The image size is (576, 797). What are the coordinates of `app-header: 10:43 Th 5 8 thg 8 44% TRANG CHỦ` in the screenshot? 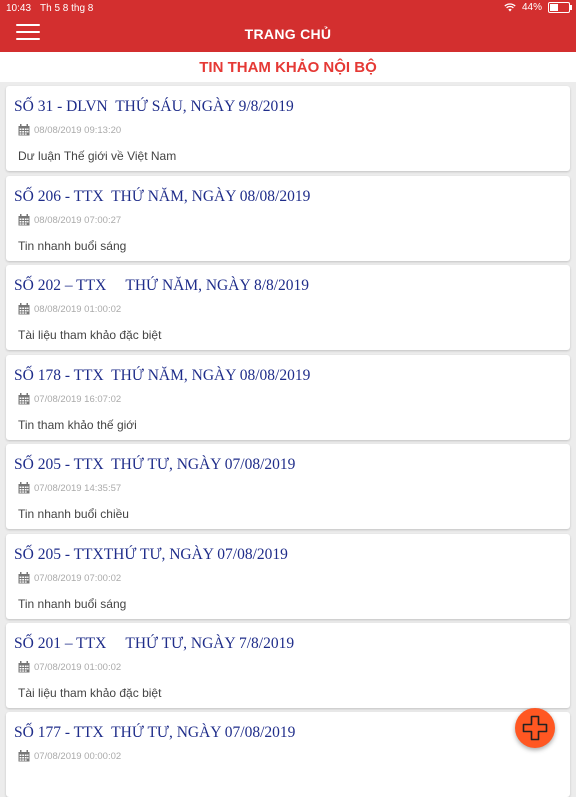 It's located at (288, 26).